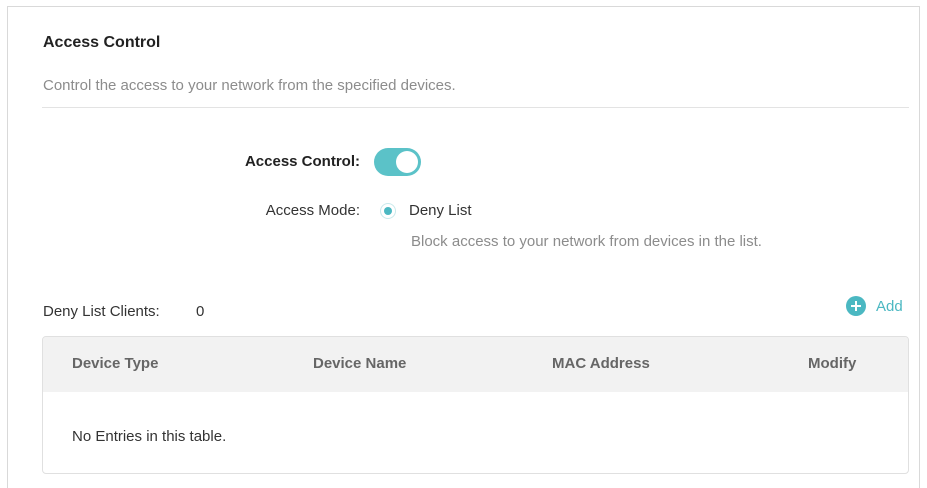 The image size is (927, 488). I want to click on column-header-mac-address: MAC Address, so click(601, 363).